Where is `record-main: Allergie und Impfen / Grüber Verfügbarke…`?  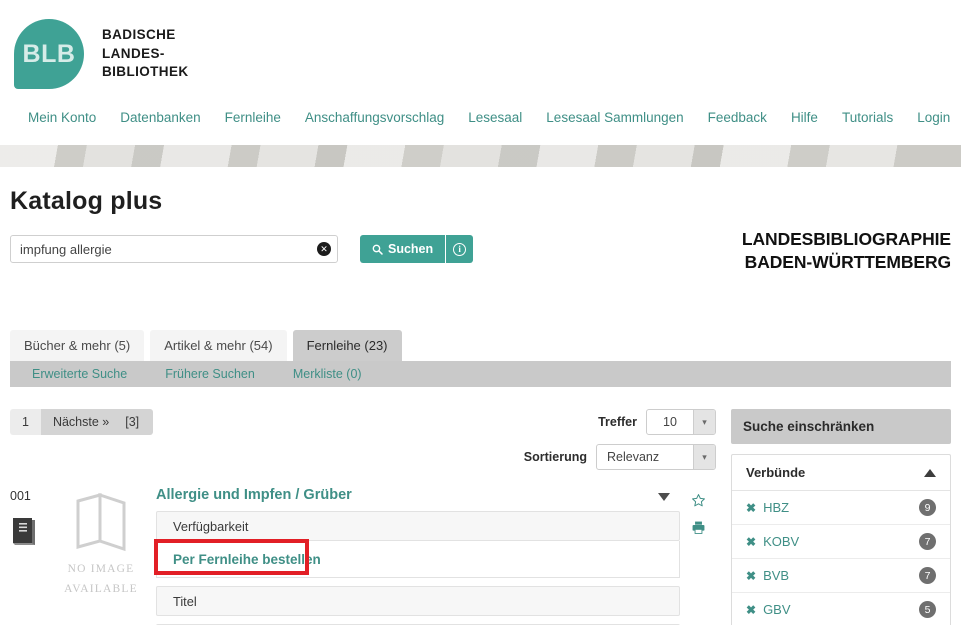 record-main: Allergie und Impfen / Grüber Verfügbarke… is located at coordinates (417, 556).